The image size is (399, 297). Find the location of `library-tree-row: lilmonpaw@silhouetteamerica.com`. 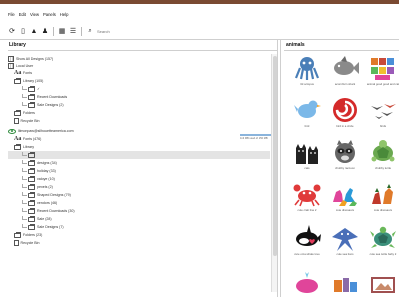

library-tree-row: lilmonpaw@silhouetteamerica.com is located at coordinates (41, 131).